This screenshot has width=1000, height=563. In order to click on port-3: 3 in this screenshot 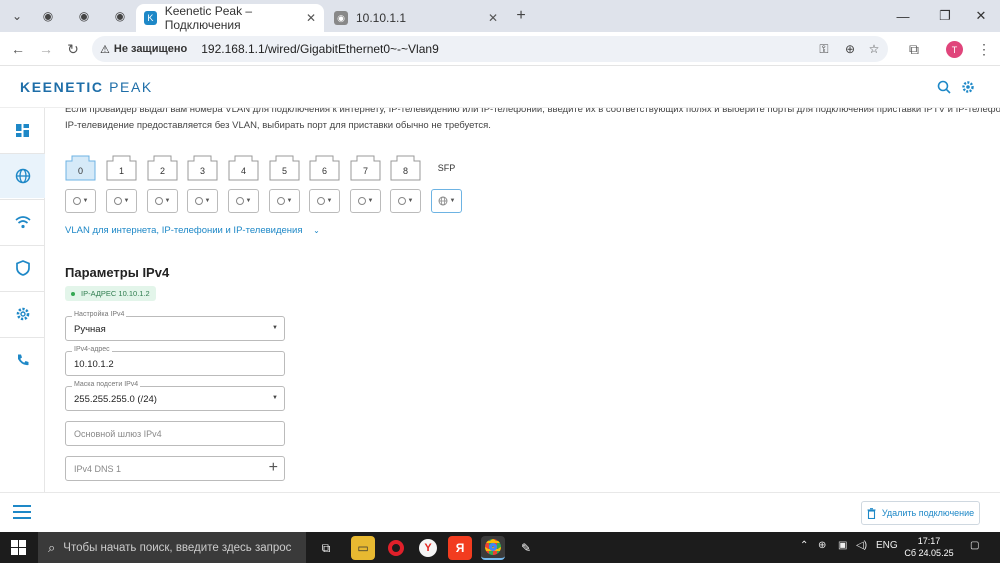, I will do `click(202, 168)`.